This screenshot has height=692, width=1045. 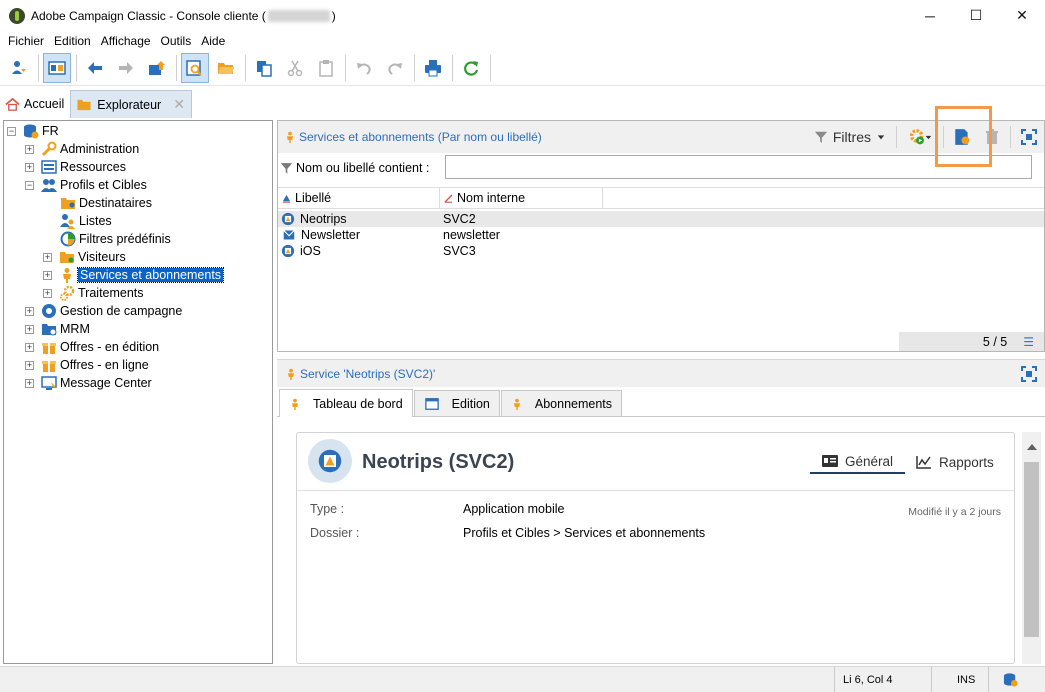 What do you see at coordinates (298, 16) in the screenshot?
I see `redacted-username` at bounding box center [298, 16].